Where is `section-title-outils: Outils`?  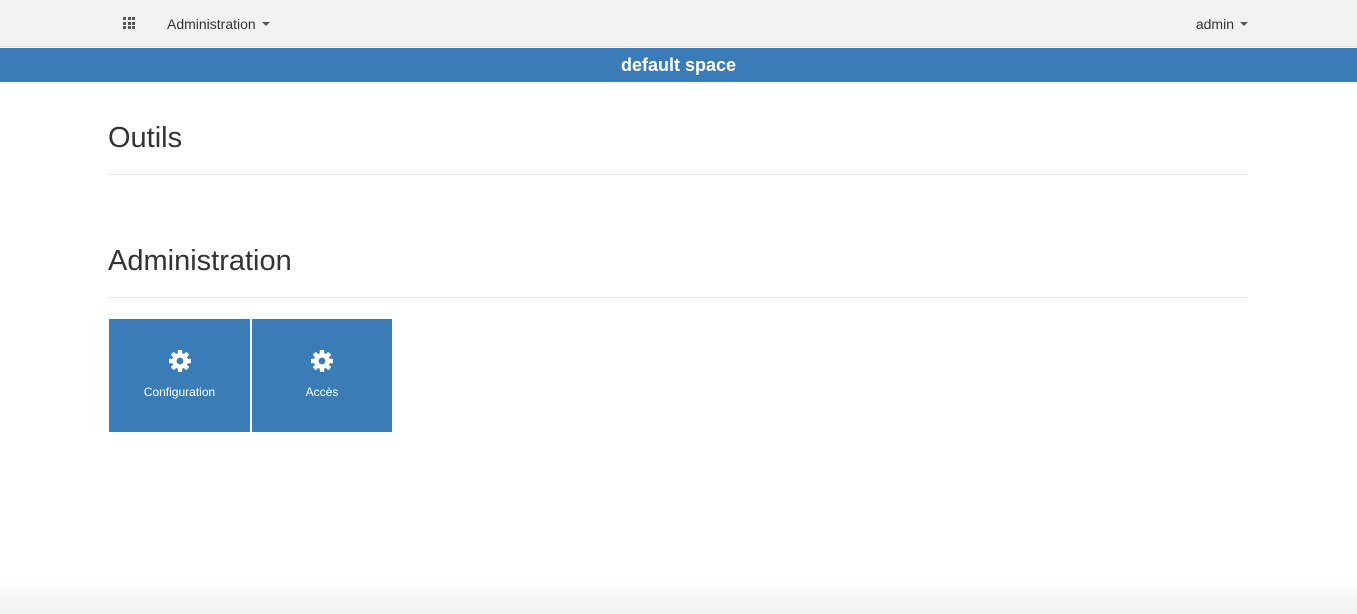
section-title-outils: Outils is located at coordinates (145, 138).